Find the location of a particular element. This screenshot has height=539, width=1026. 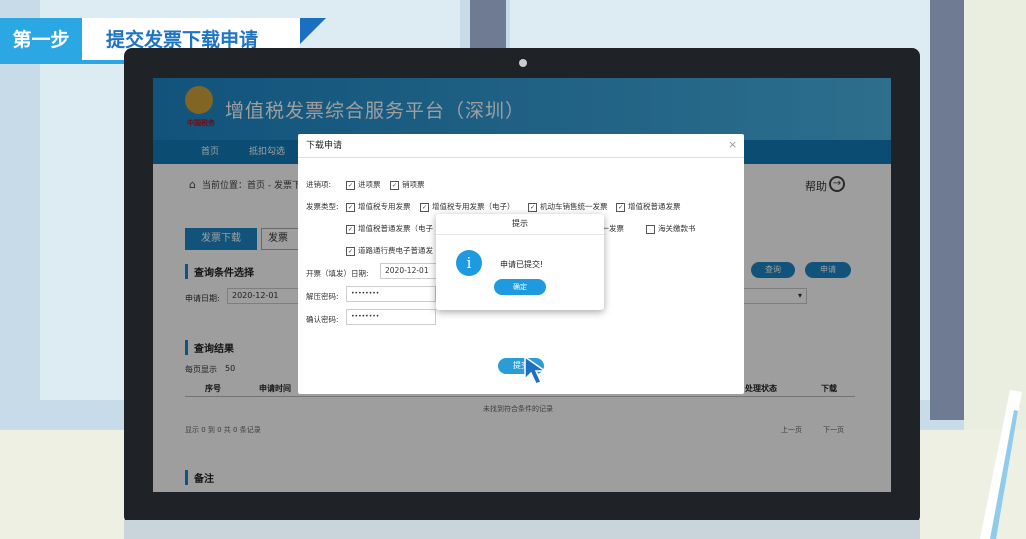

laptop-camera is located at coordinates (523, 63).